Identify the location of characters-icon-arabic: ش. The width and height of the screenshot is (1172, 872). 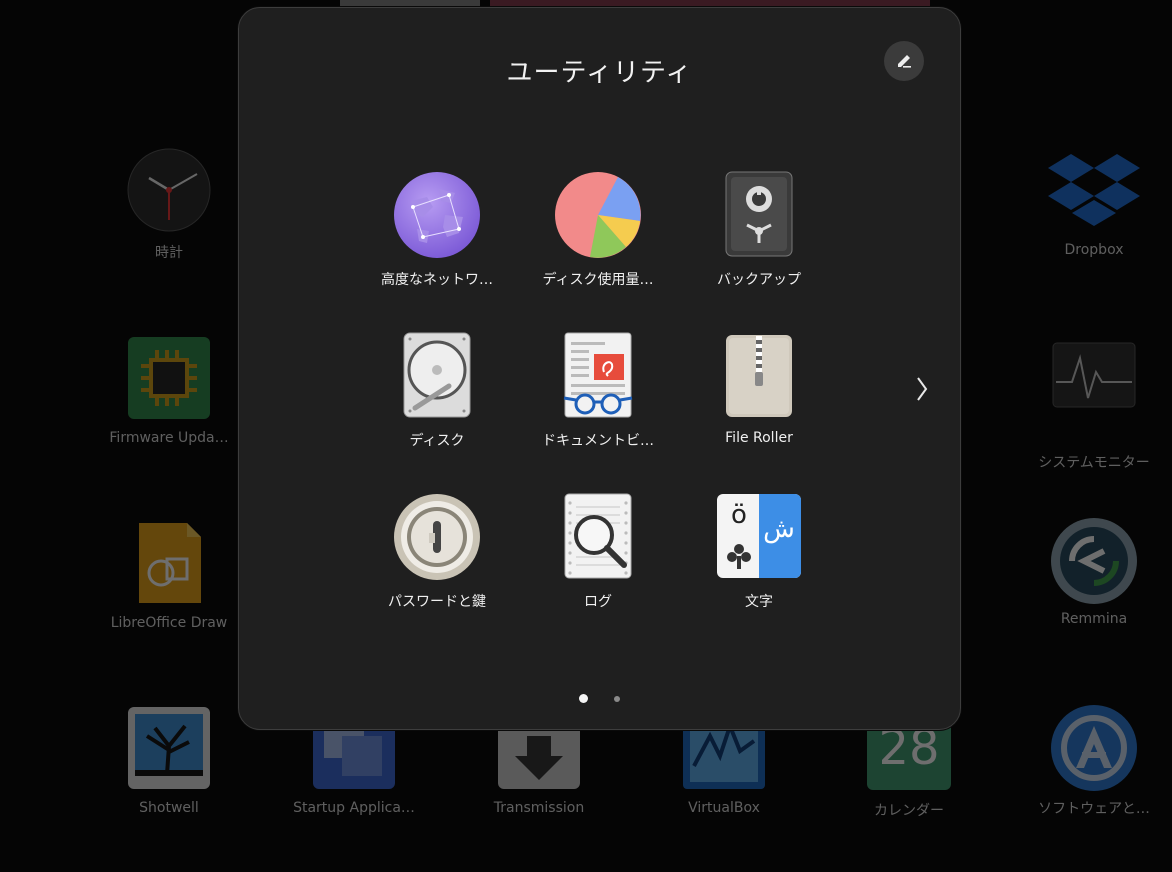
(779, 529).